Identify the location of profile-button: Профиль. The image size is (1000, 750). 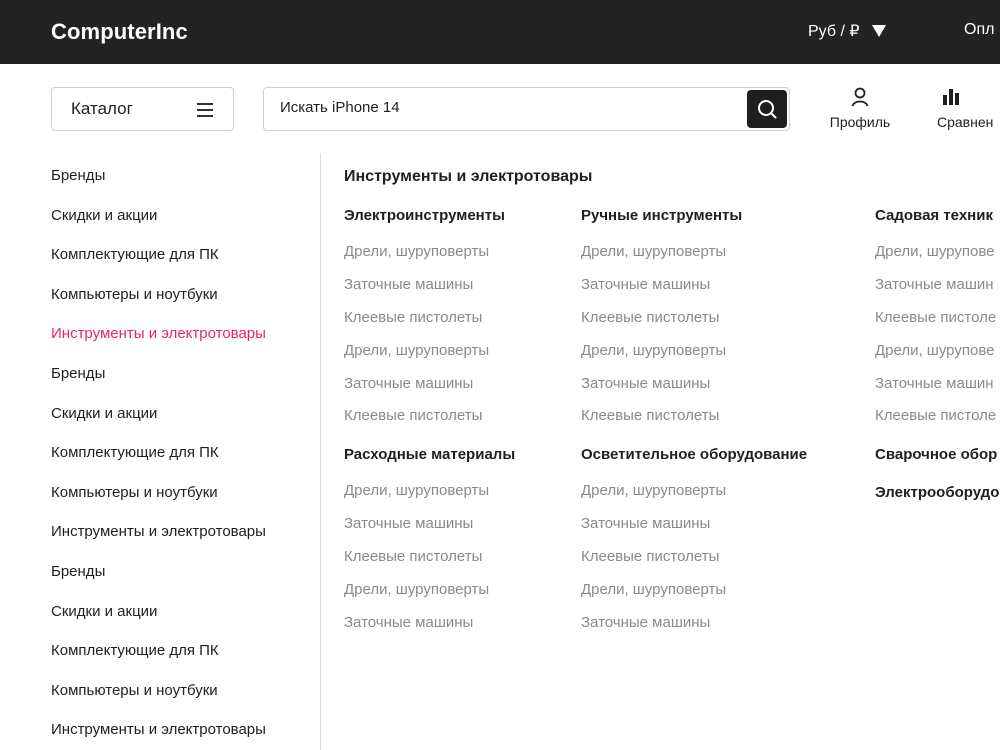
(860, 108).